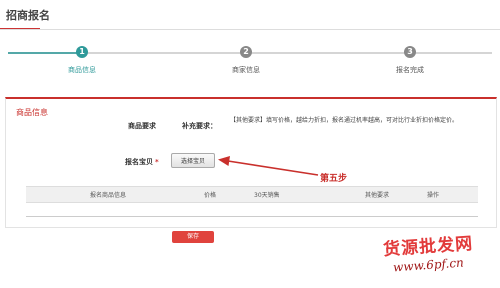 The image size is (500, 288). I want to click on table-divider, so click(252, 216).